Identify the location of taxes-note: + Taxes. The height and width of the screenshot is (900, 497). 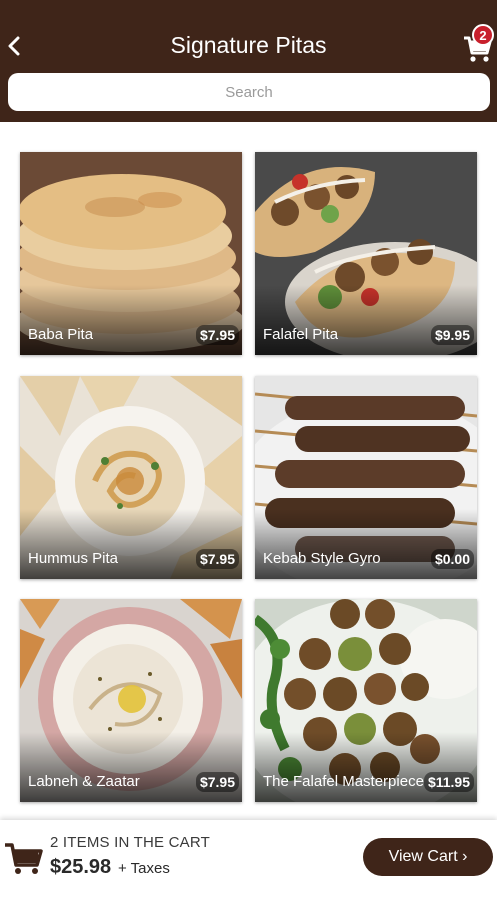
(144, 868).